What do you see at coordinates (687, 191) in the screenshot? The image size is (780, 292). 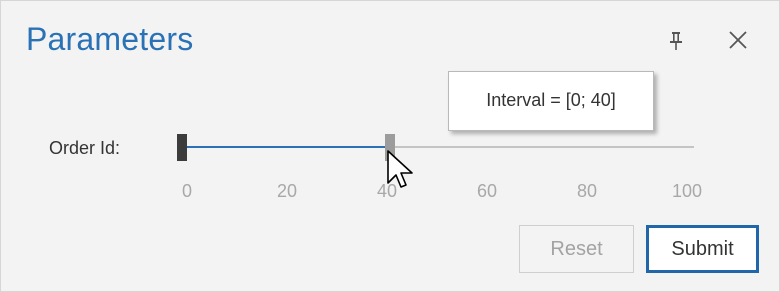 I see `range-tick-label: 100` at bounding box center [687, 191].